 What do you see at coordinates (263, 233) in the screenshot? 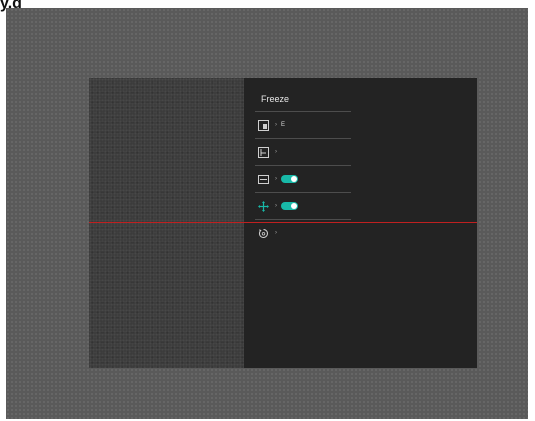
I see `reset-rotate-icon` at bounding box center [263, 233].